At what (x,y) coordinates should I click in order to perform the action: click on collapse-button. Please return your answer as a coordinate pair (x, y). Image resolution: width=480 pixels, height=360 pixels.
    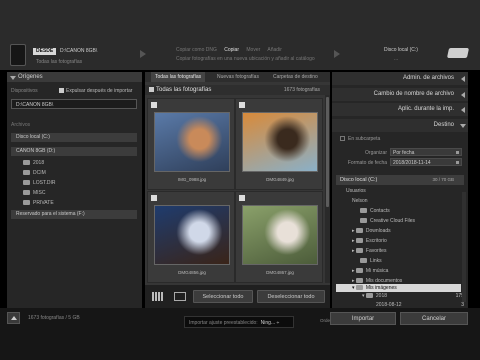
    Looking at the image, I should click on (13, 318).